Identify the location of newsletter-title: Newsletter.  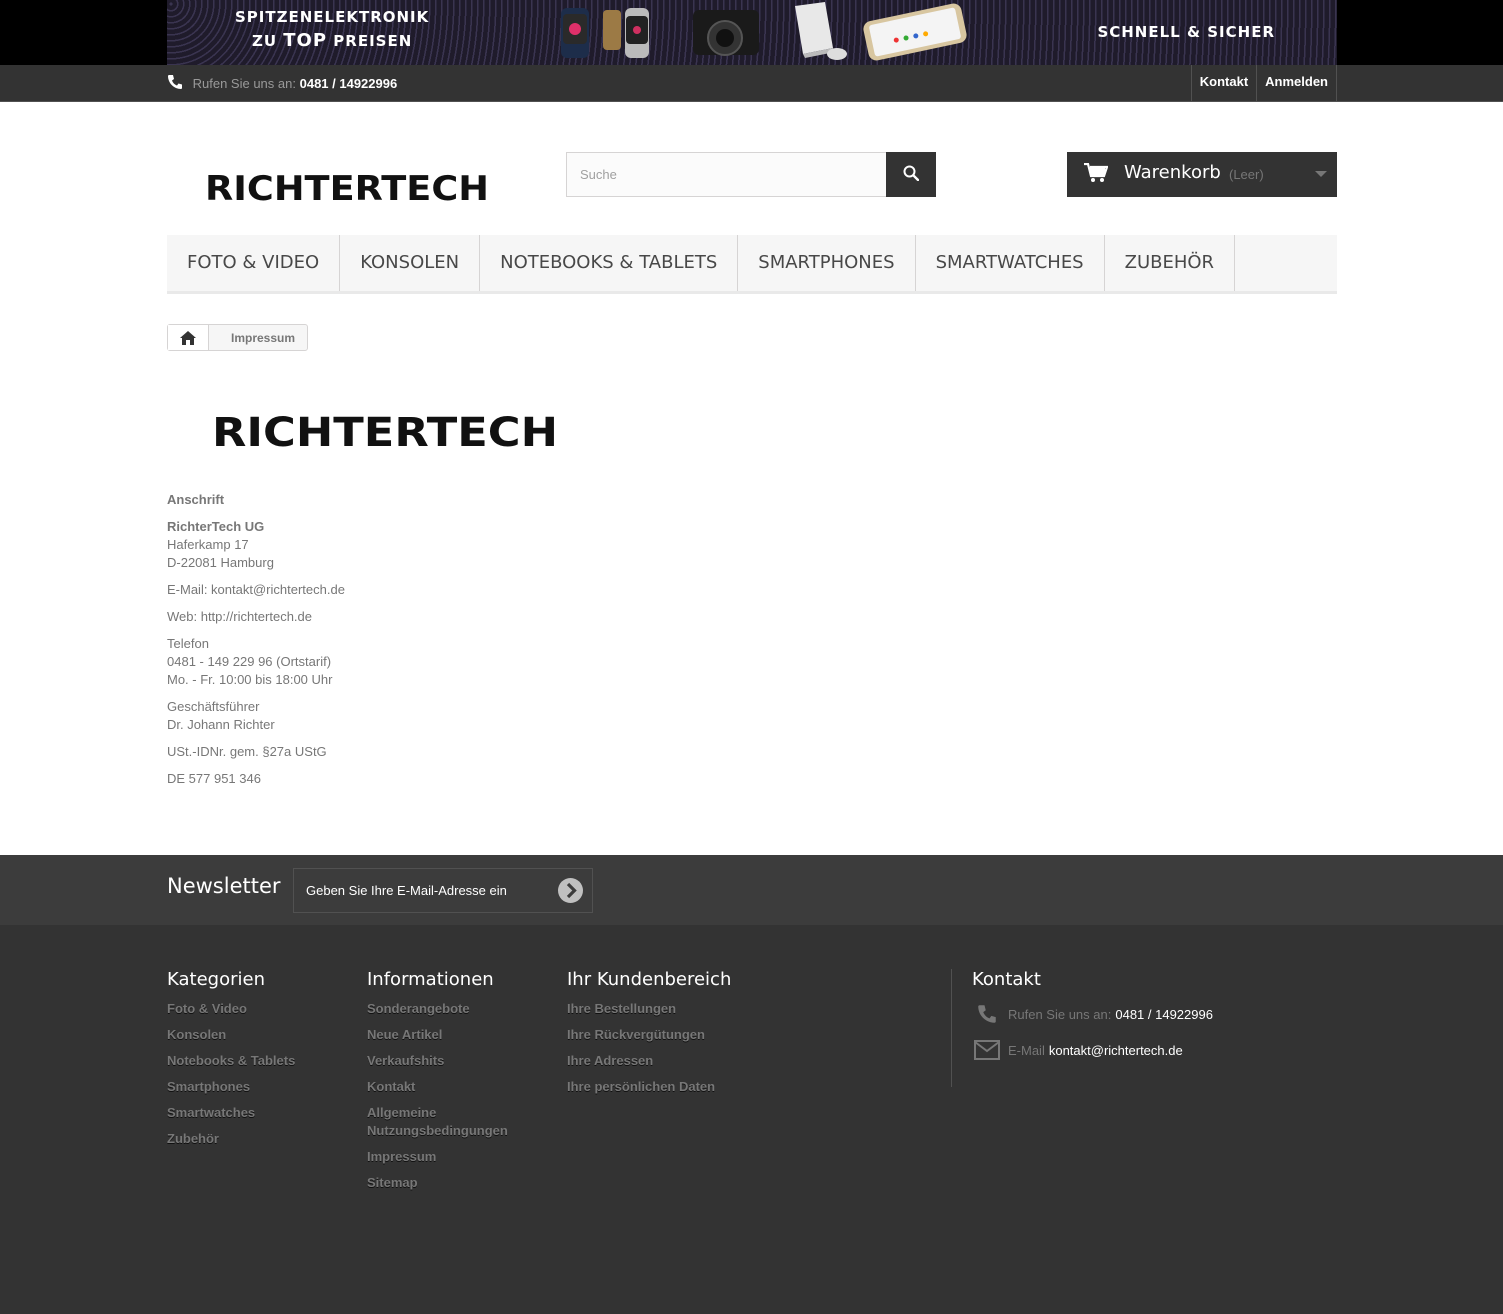
(224, 886).